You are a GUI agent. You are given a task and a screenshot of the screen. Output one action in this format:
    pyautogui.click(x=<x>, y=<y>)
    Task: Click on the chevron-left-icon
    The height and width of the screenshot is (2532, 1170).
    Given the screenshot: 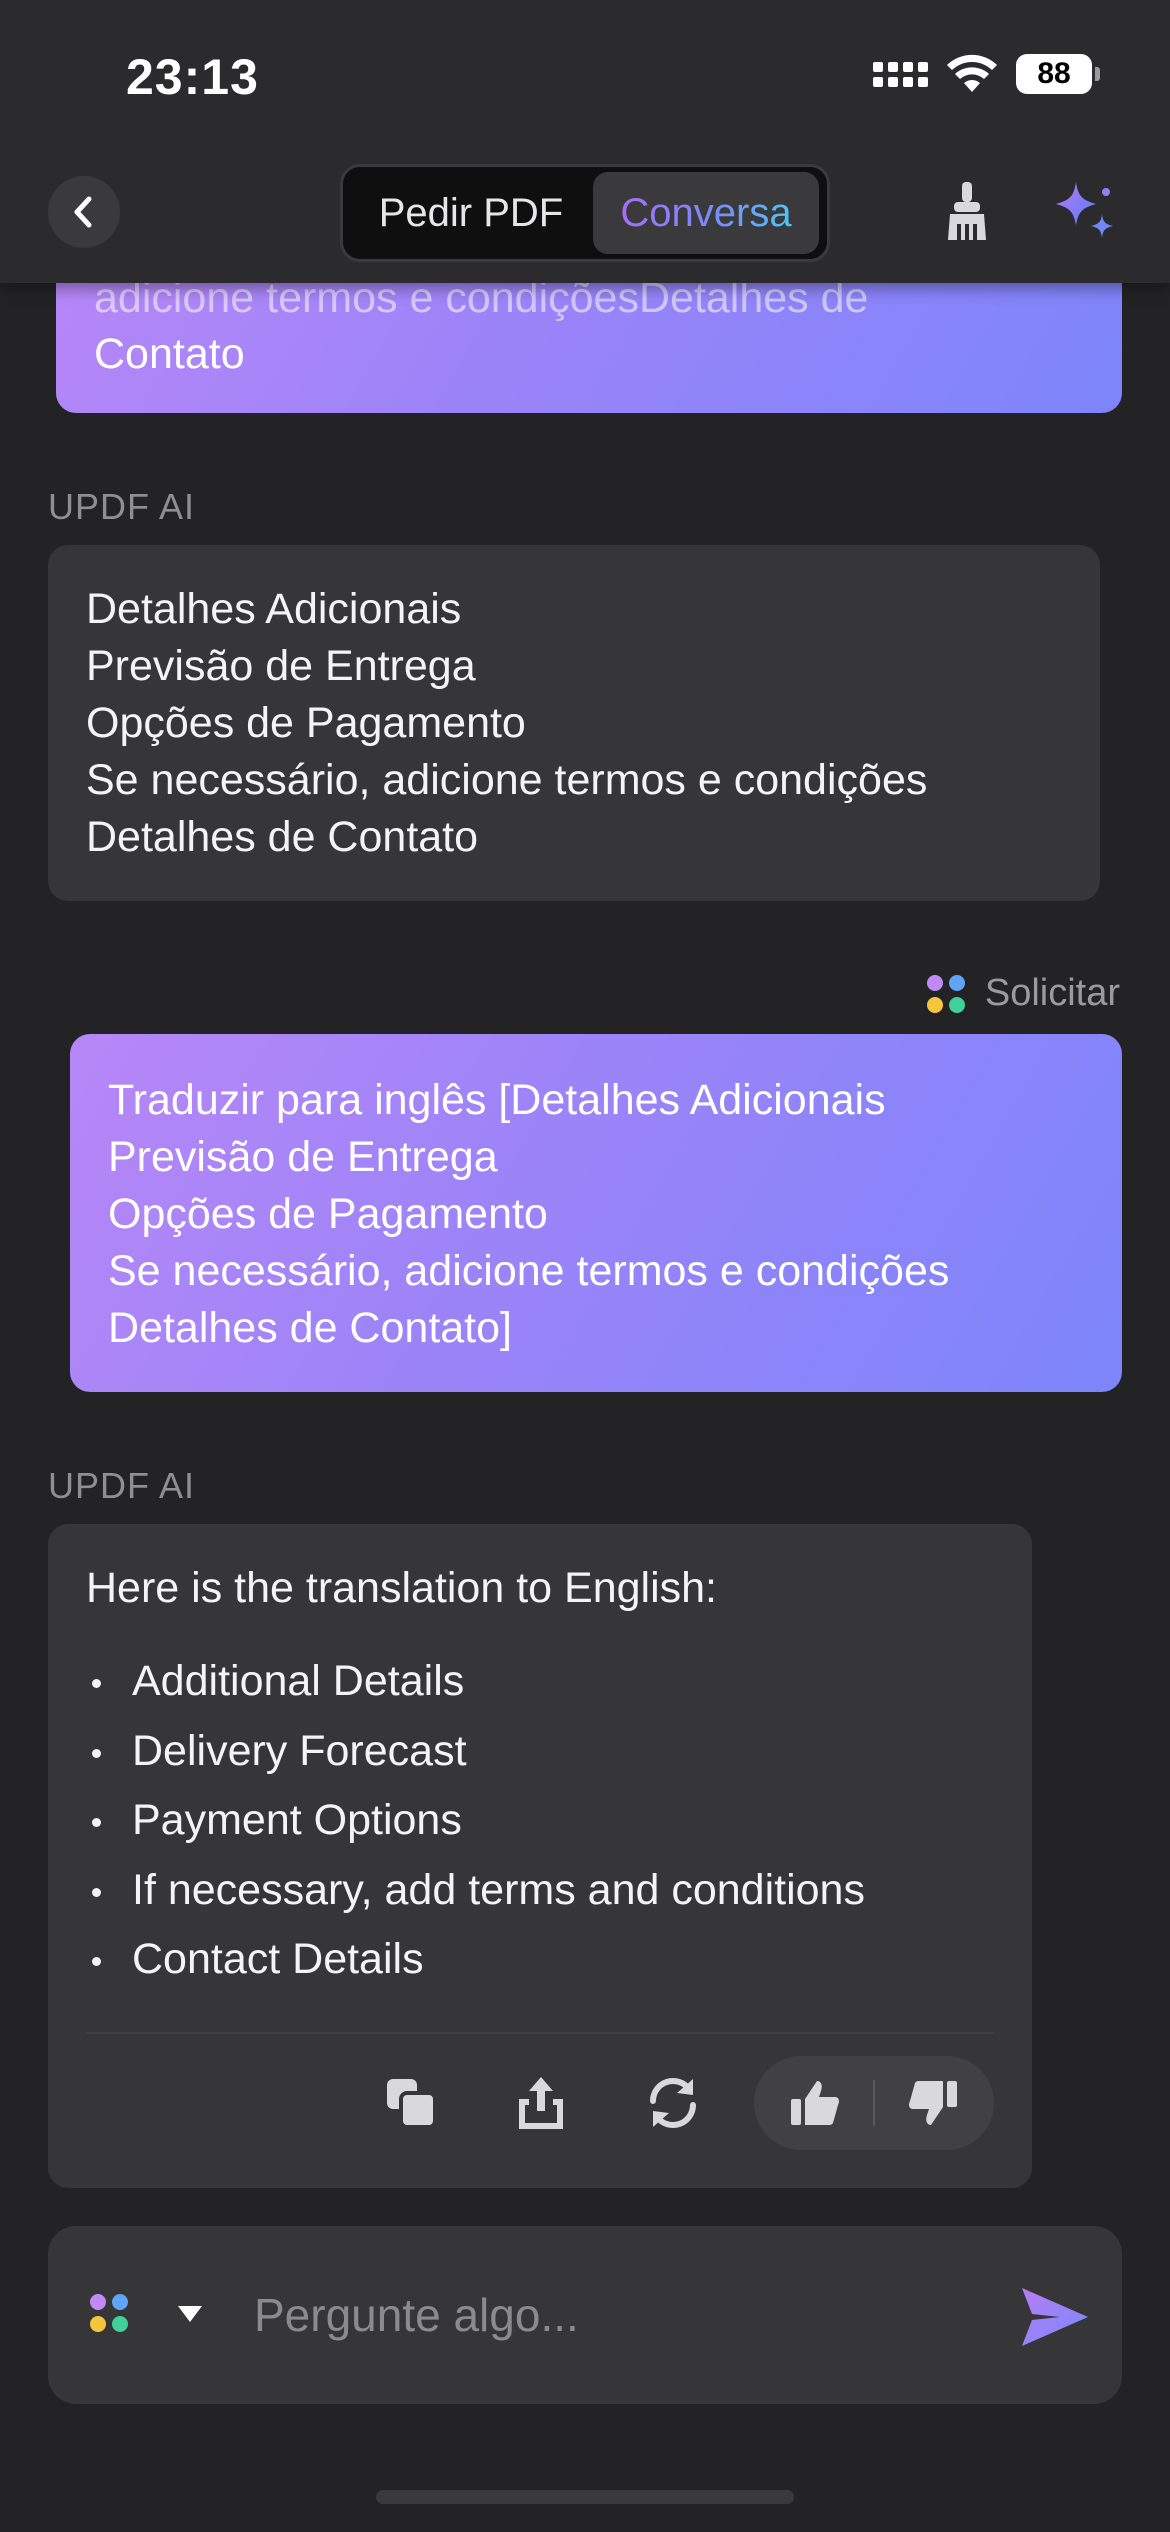 What is the action you would take?
    pyautogui.click(x=83, y=212)
    